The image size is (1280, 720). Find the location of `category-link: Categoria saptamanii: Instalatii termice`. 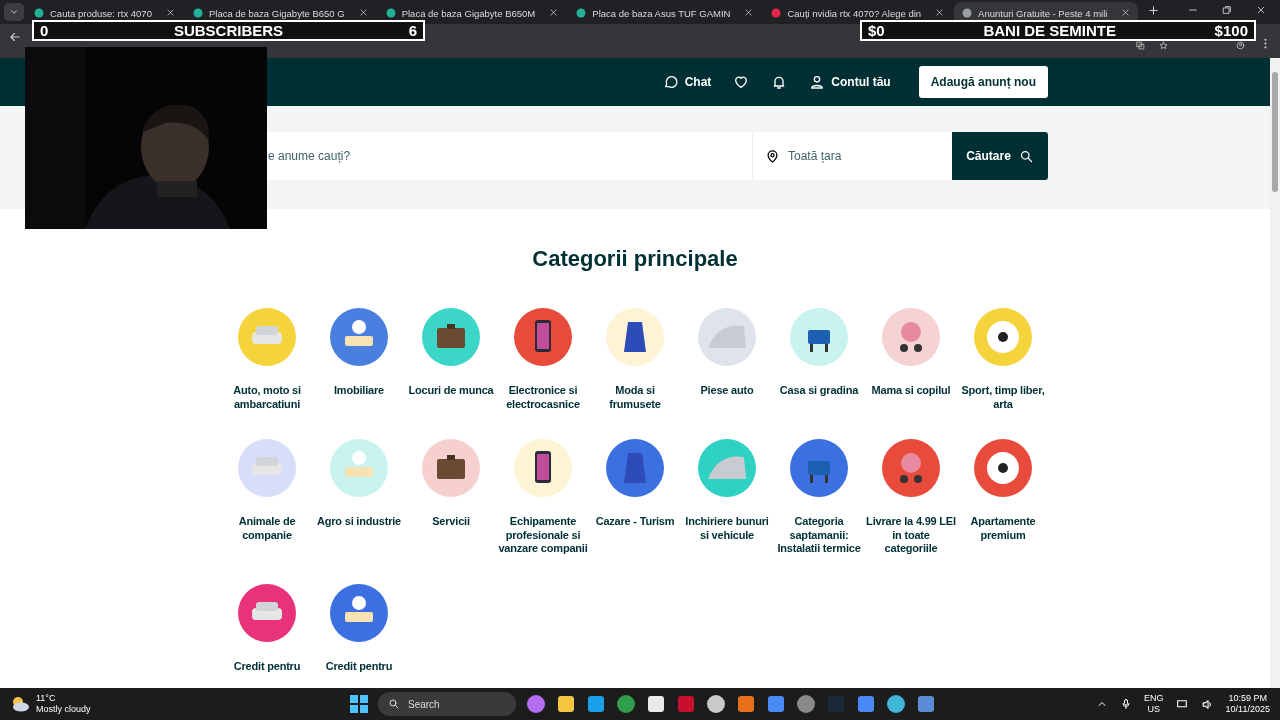

category-link: Categoria saptamanii: Instalatii termice is located at coordinates (819, 535).